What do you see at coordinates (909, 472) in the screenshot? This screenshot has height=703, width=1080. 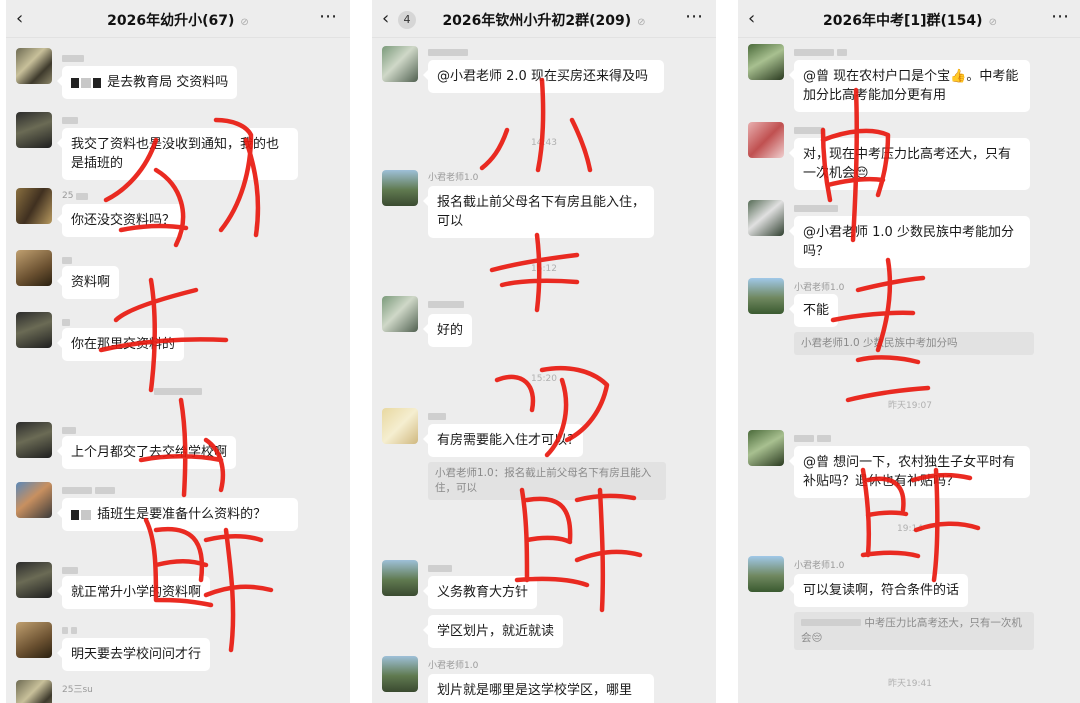 I see `message-bubble: @曾 想问一下，农村独生子女平时有补贴吗？退休也有补贴吗？` at bounding box center [909, 472].